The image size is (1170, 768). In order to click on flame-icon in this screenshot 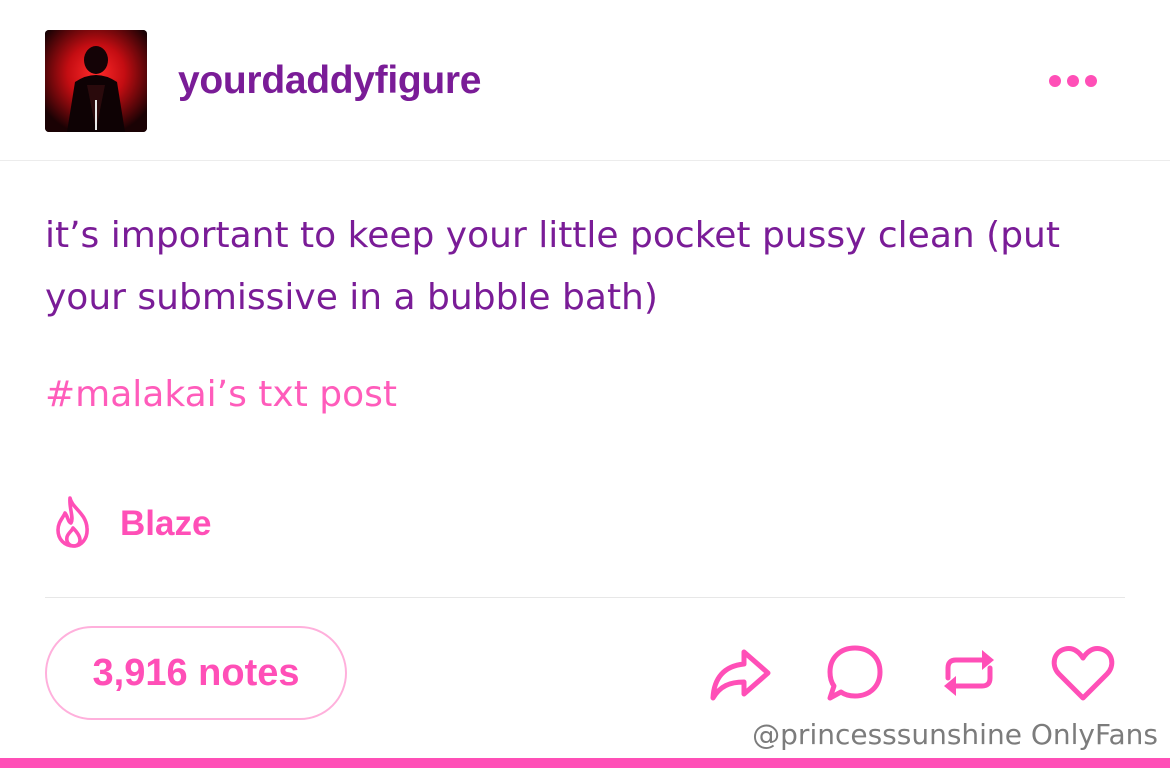, I will do `click(74, 524)`.